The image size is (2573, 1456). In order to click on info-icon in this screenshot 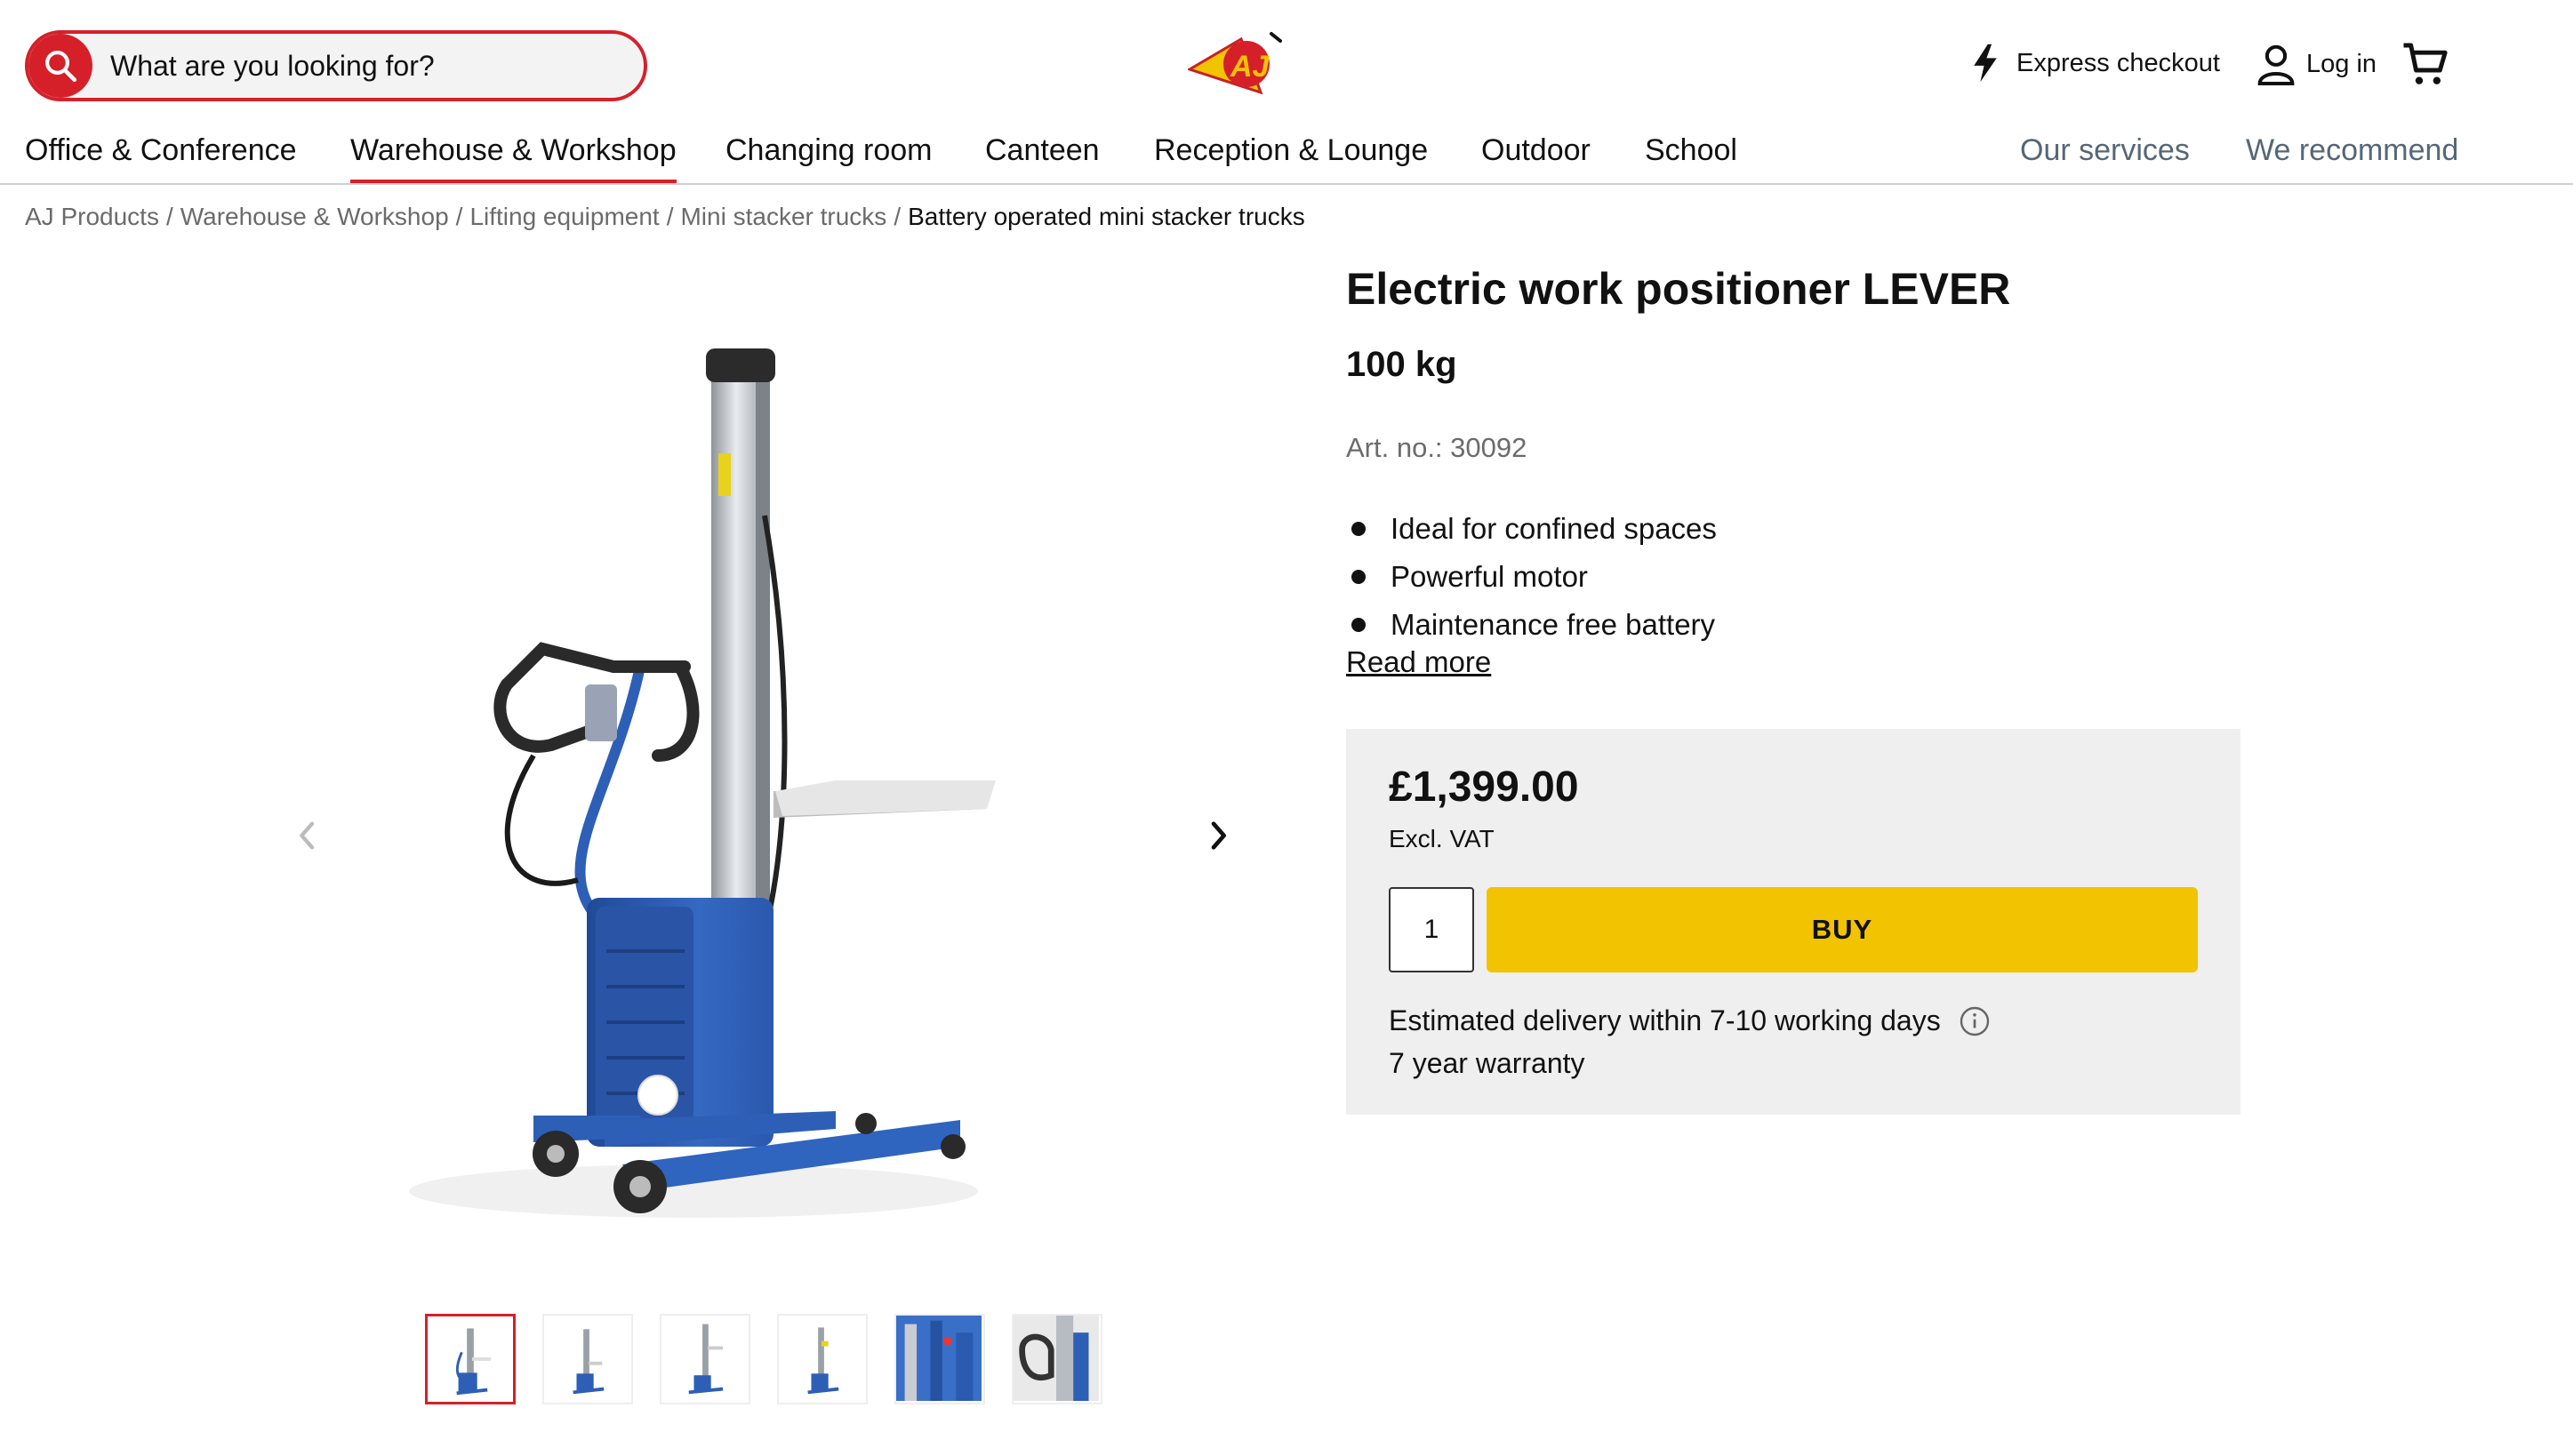, I will do `click(1975, 1021)`.